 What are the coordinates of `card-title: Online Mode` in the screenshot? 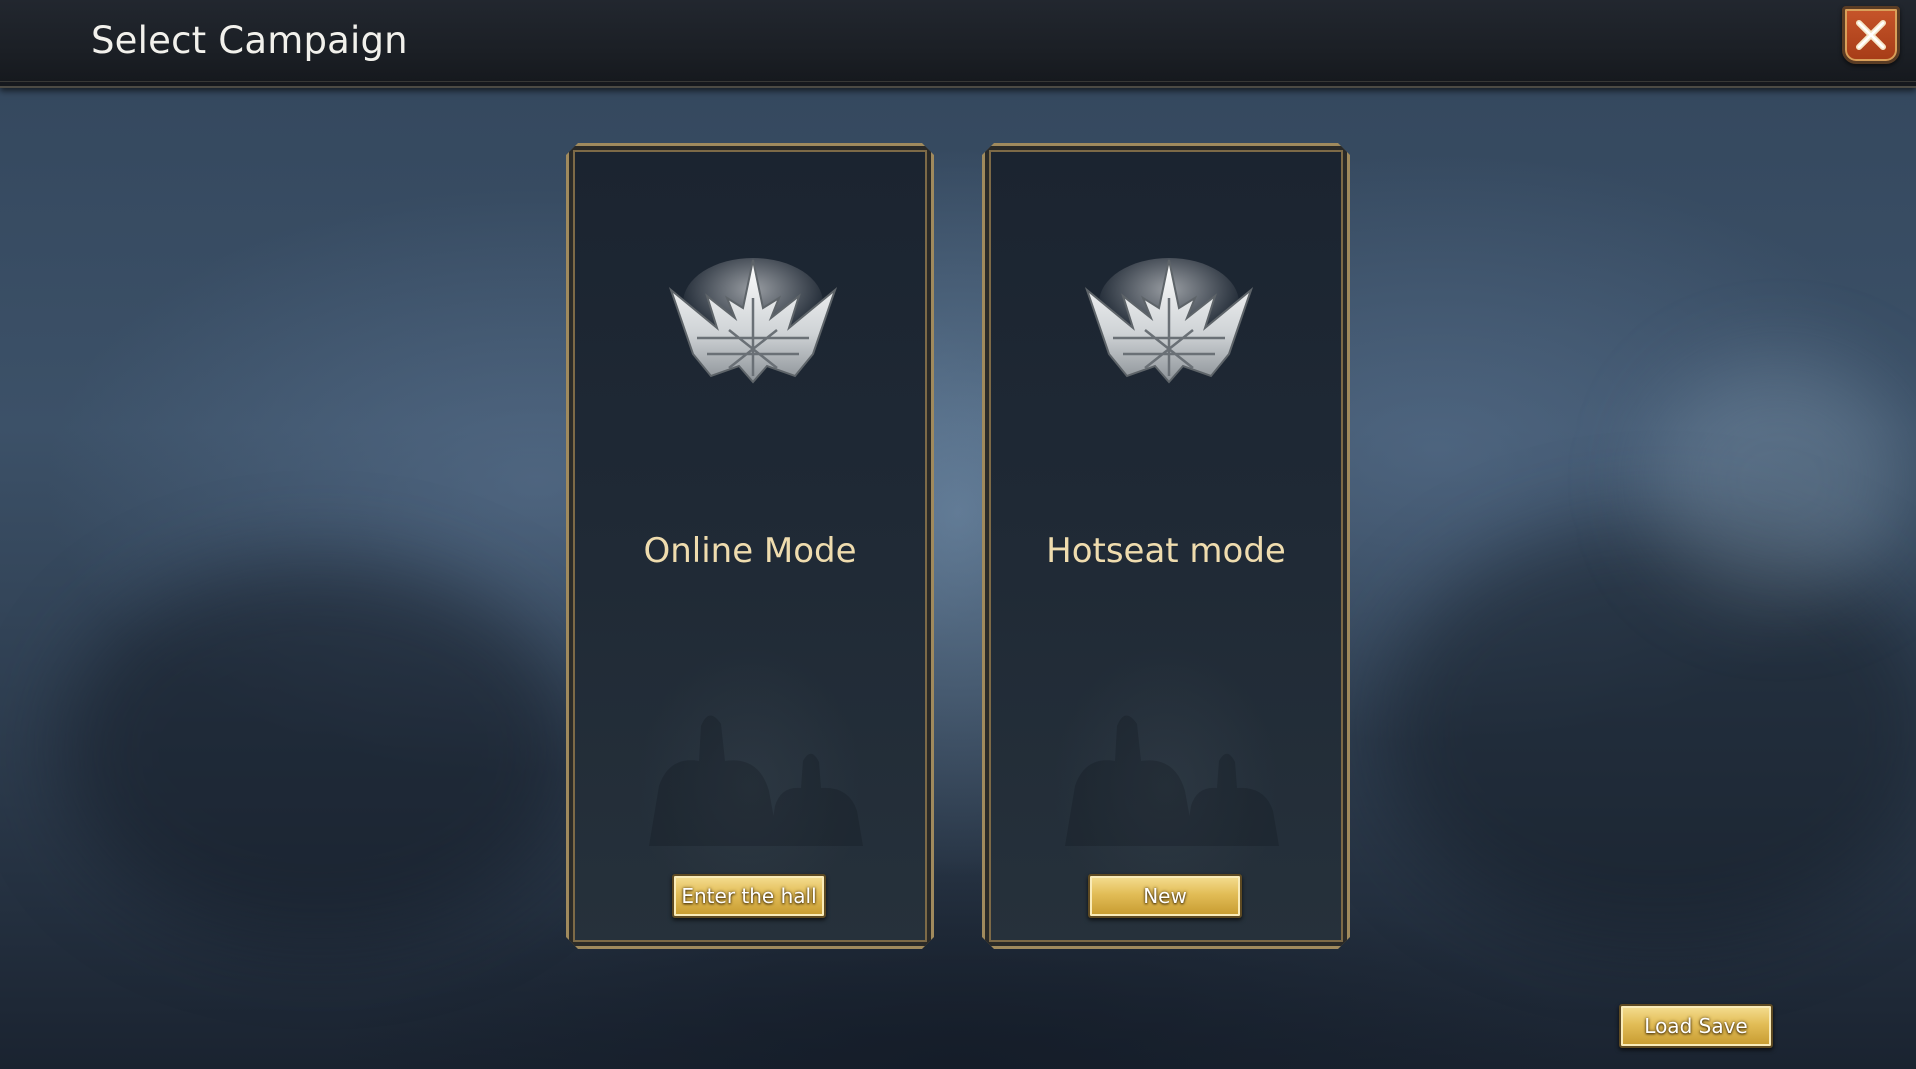 It's located at (750, 551).